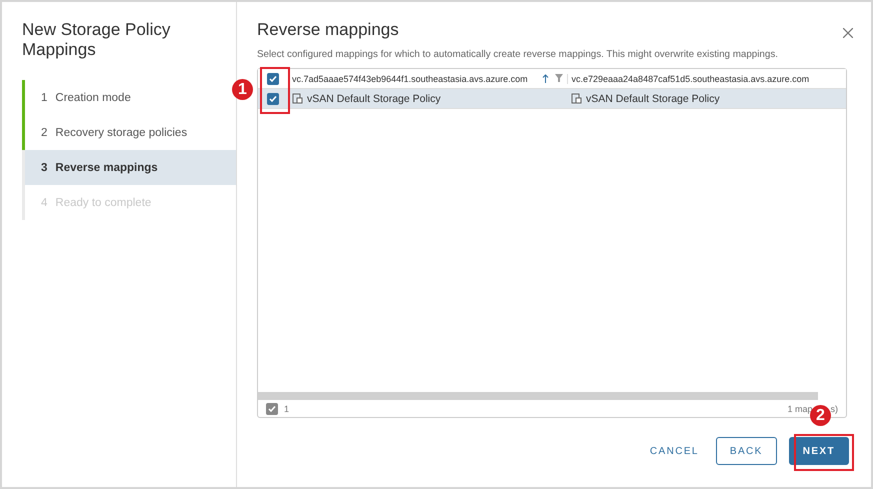 The width and height of the screenshot is (873, 489). I want to click on filter-icon, so click(558, 78).